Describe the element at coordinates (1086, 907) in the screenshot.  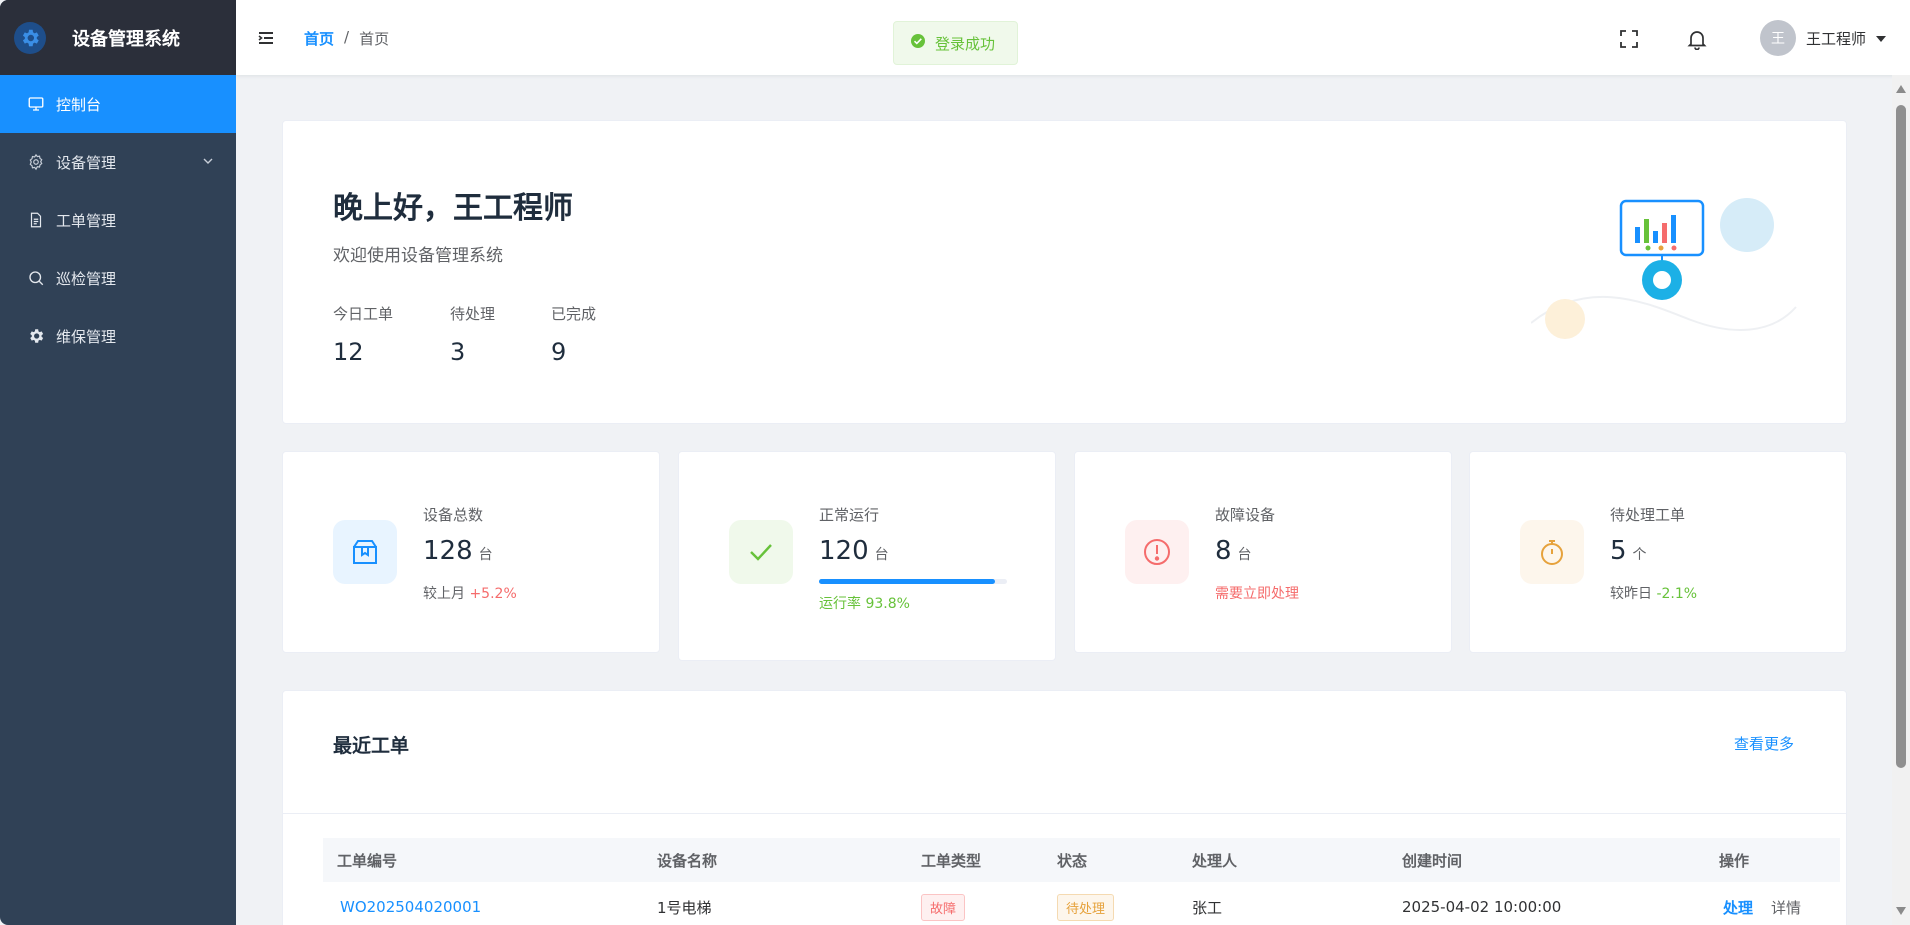
I see `status-badge: 待处理` at that location.